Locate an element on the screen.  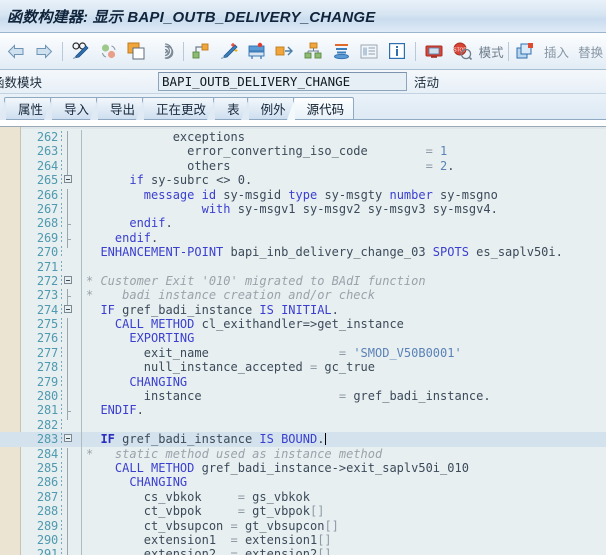
code-text: endif. is located at coordinates (136, 237).